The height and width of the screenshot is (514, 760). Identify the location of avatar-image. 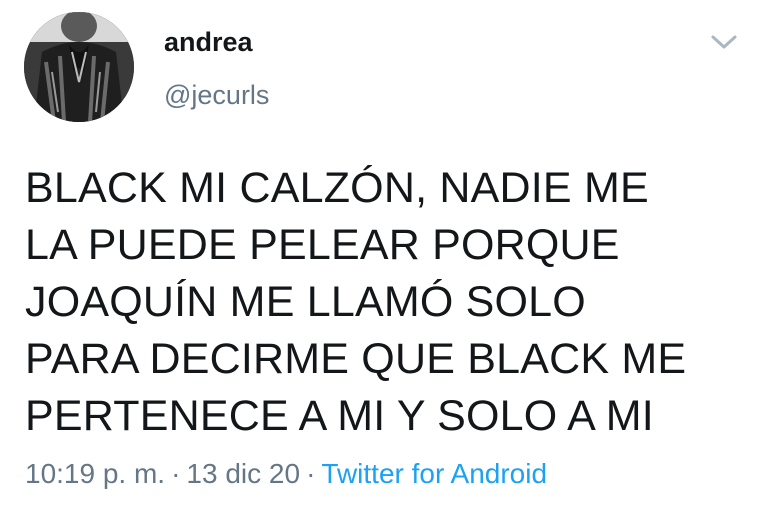
(79, 67).